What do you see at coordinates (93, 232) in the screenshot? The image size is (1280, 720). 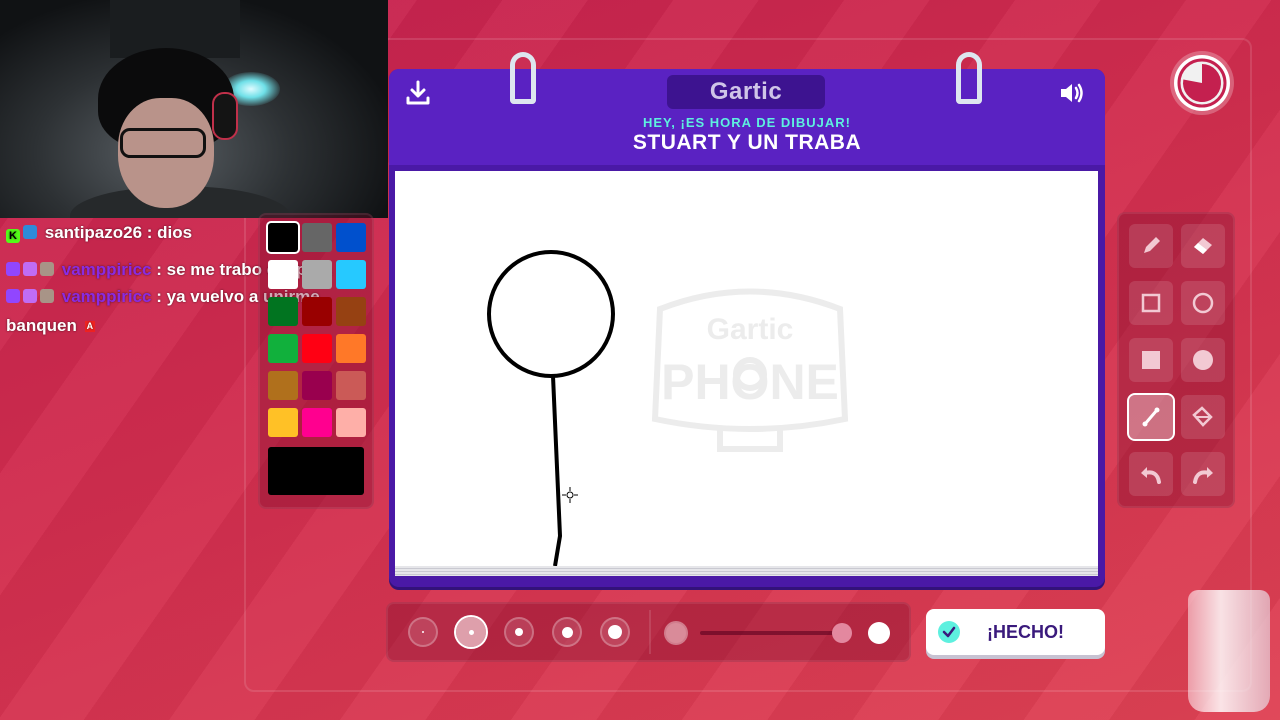 I see `chat-username: santipazo26` at bounding box center [93, 232].